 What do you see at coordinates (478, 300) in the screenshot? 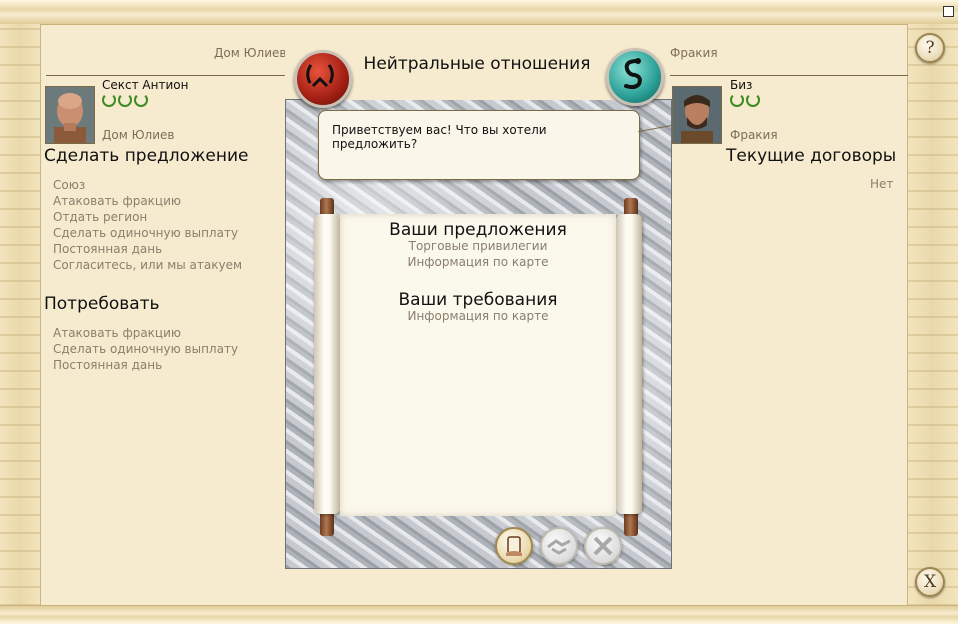
I see `demands-heading: Ваши требования` at bounding box center [478, 300].